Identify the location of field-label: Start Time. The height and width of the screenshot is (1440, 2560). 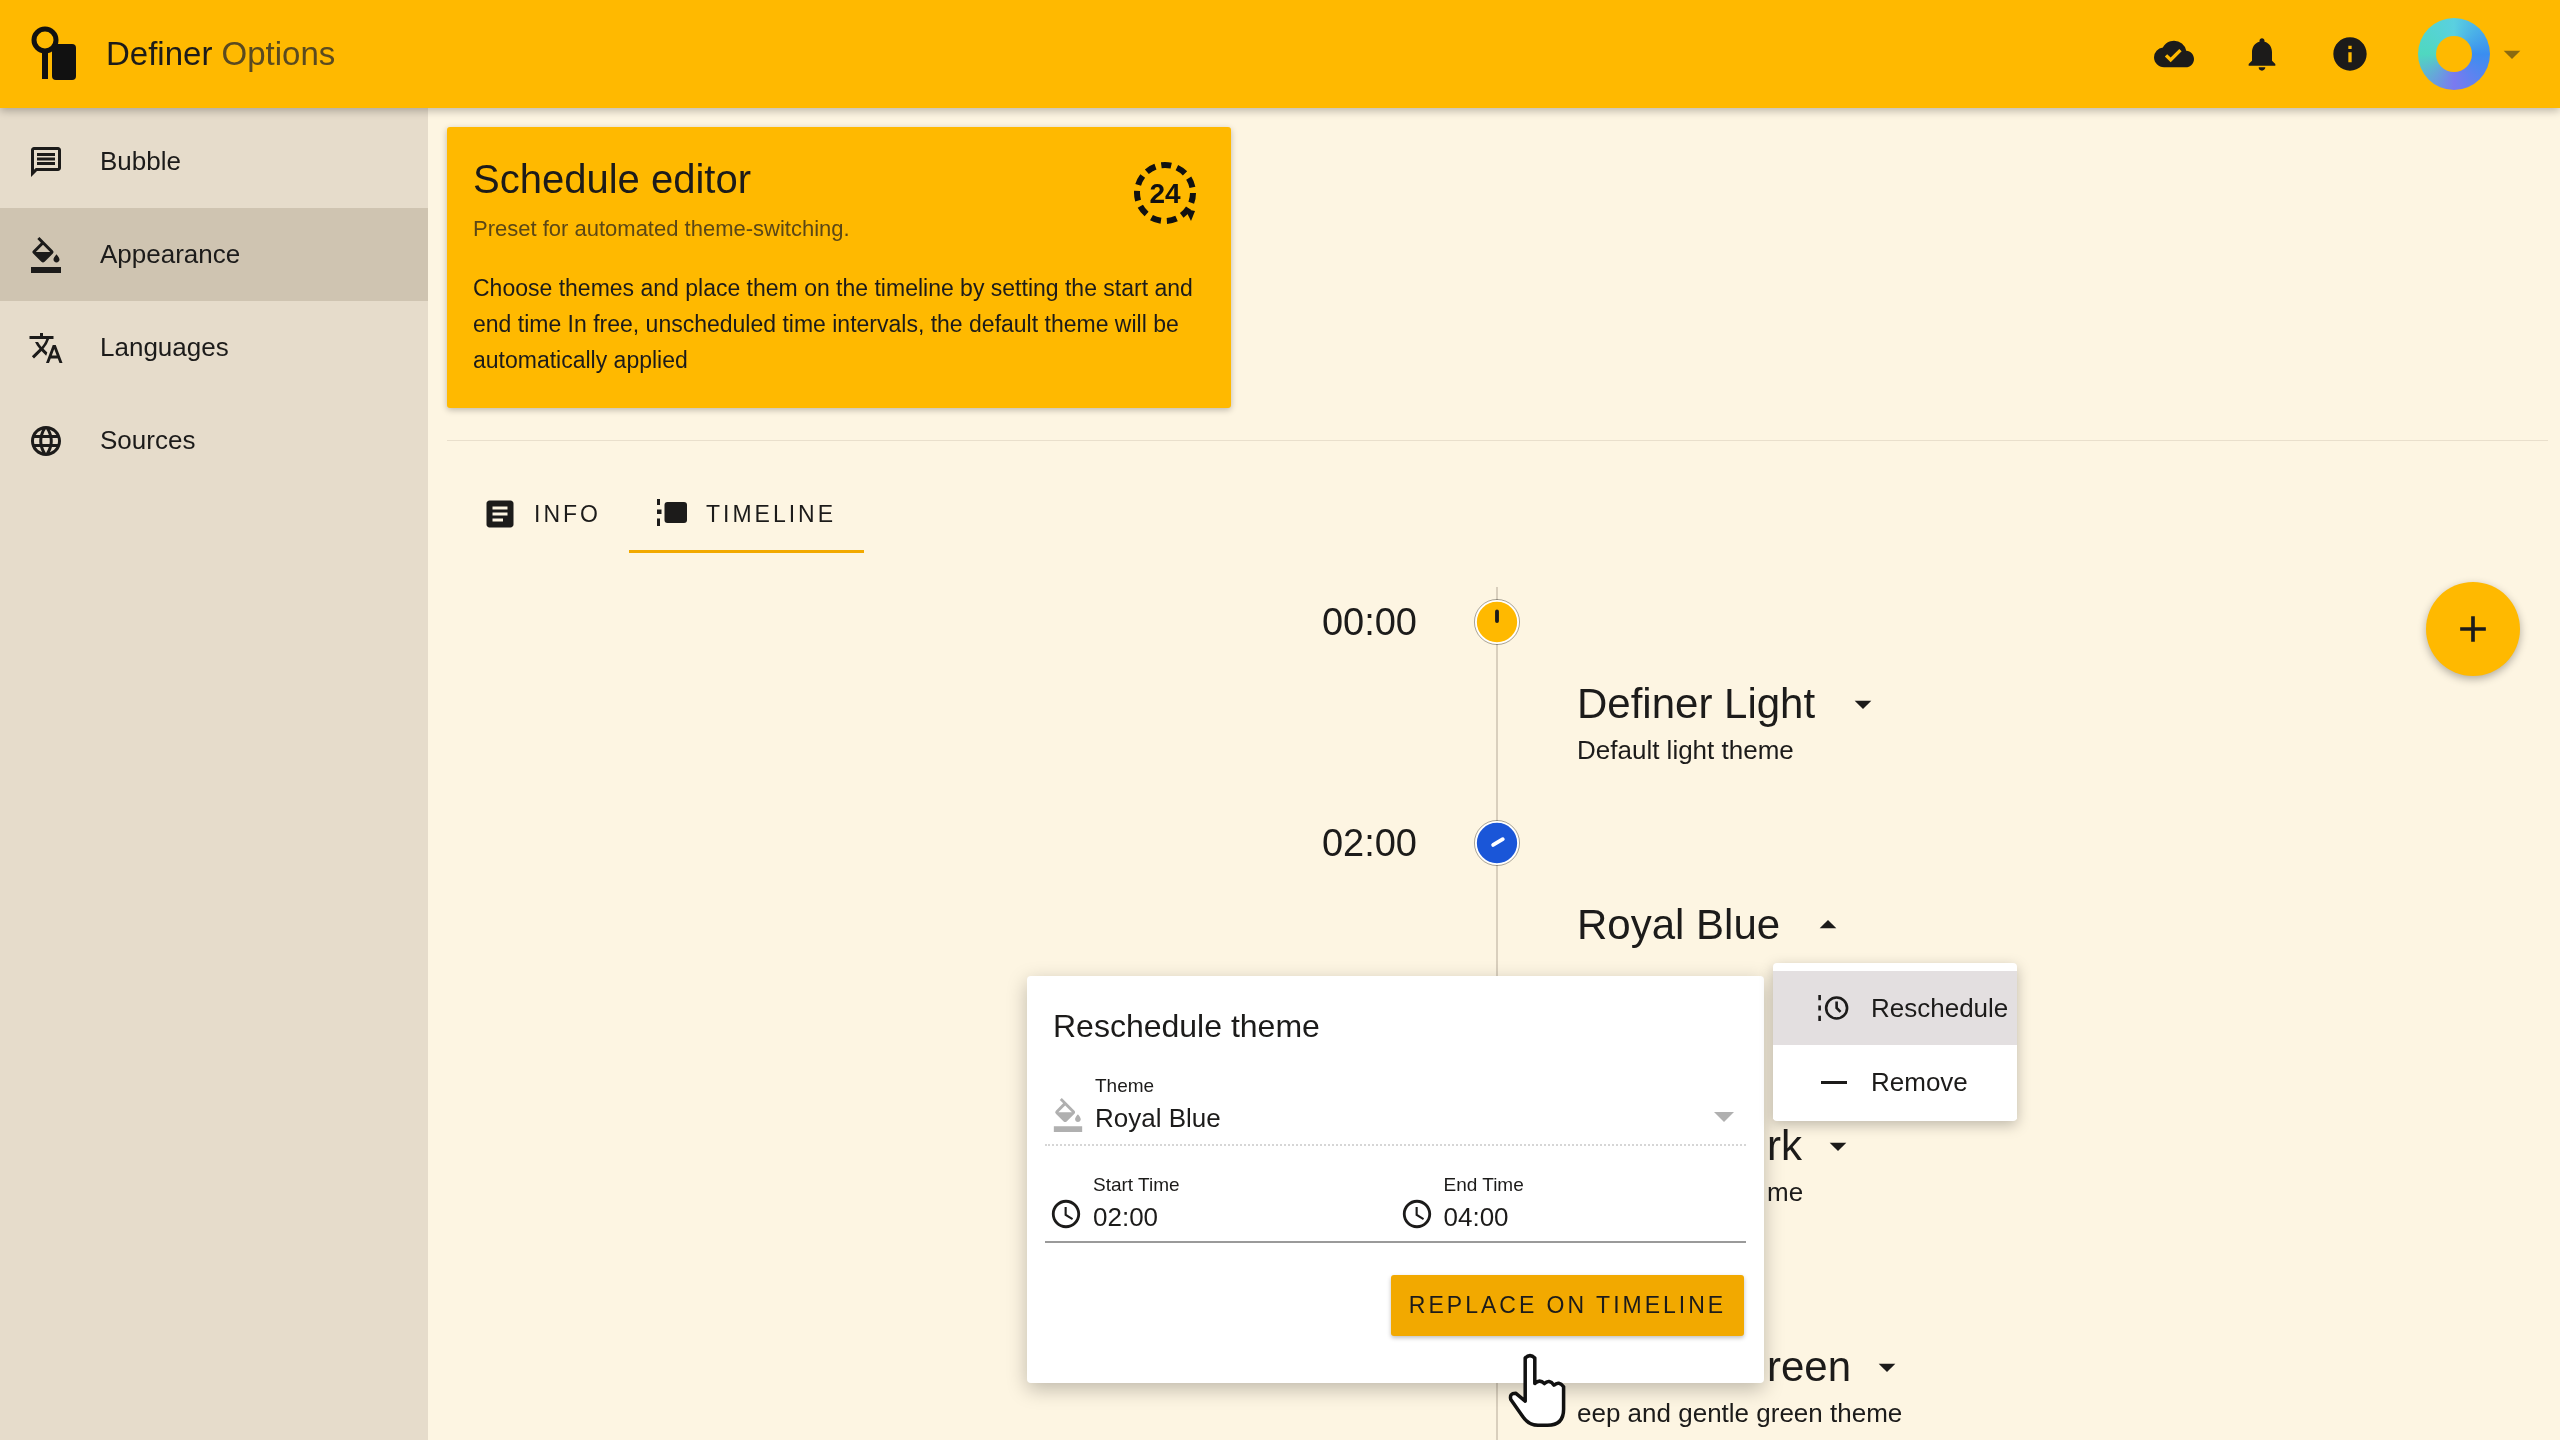
(1137, 1185).